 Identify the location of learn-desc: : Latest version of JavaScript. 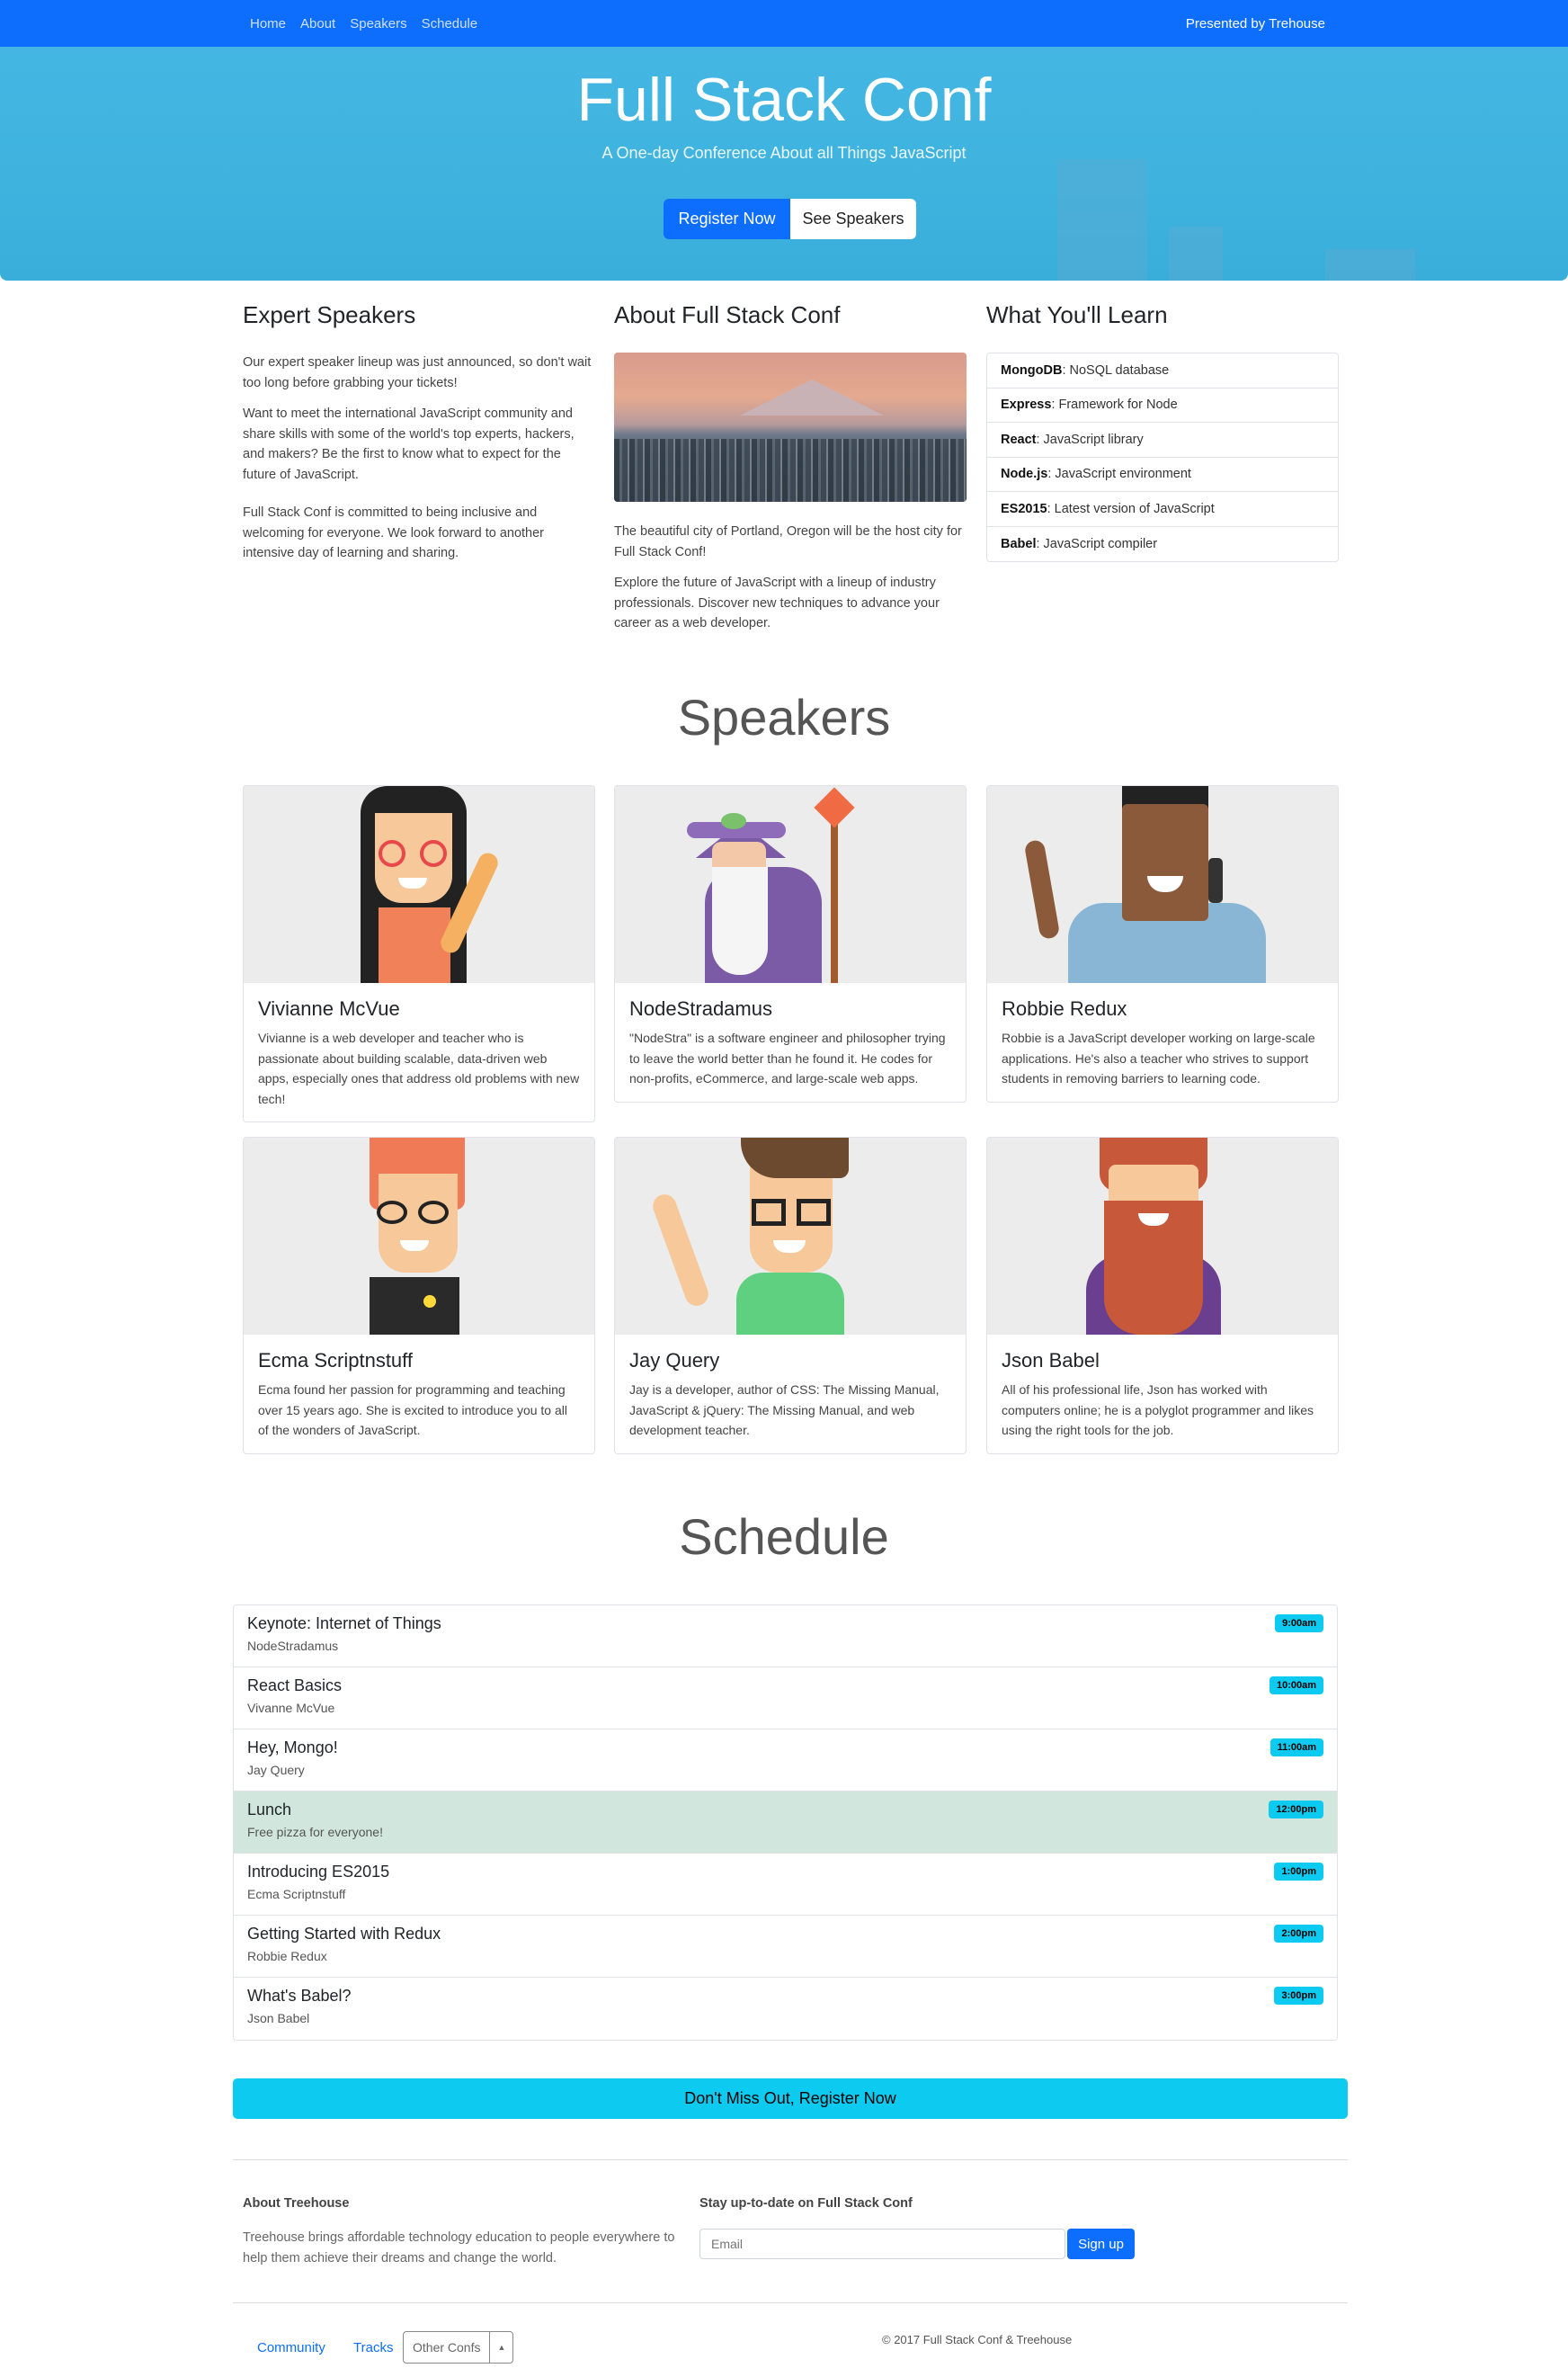
(1131, 508).